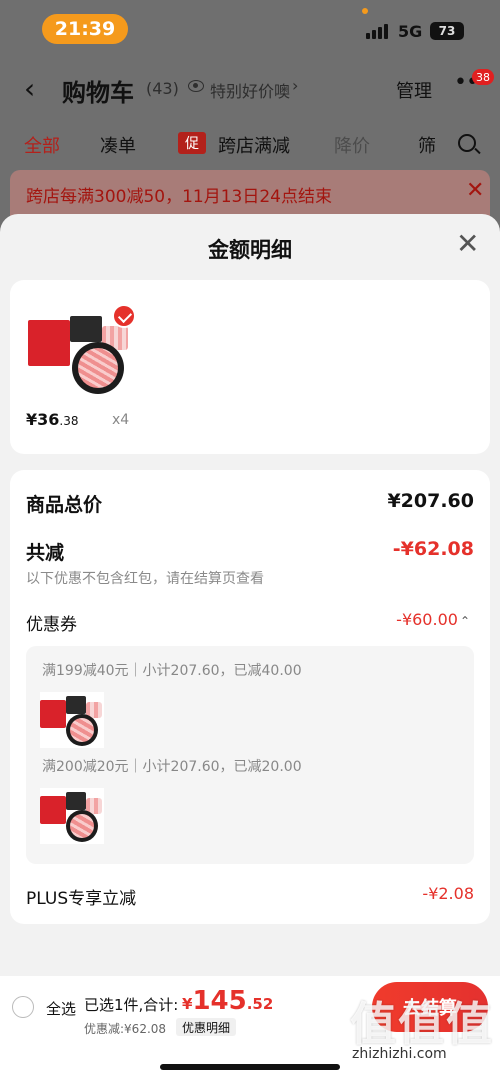  I want to click on recording-dot, so click(365, 11).